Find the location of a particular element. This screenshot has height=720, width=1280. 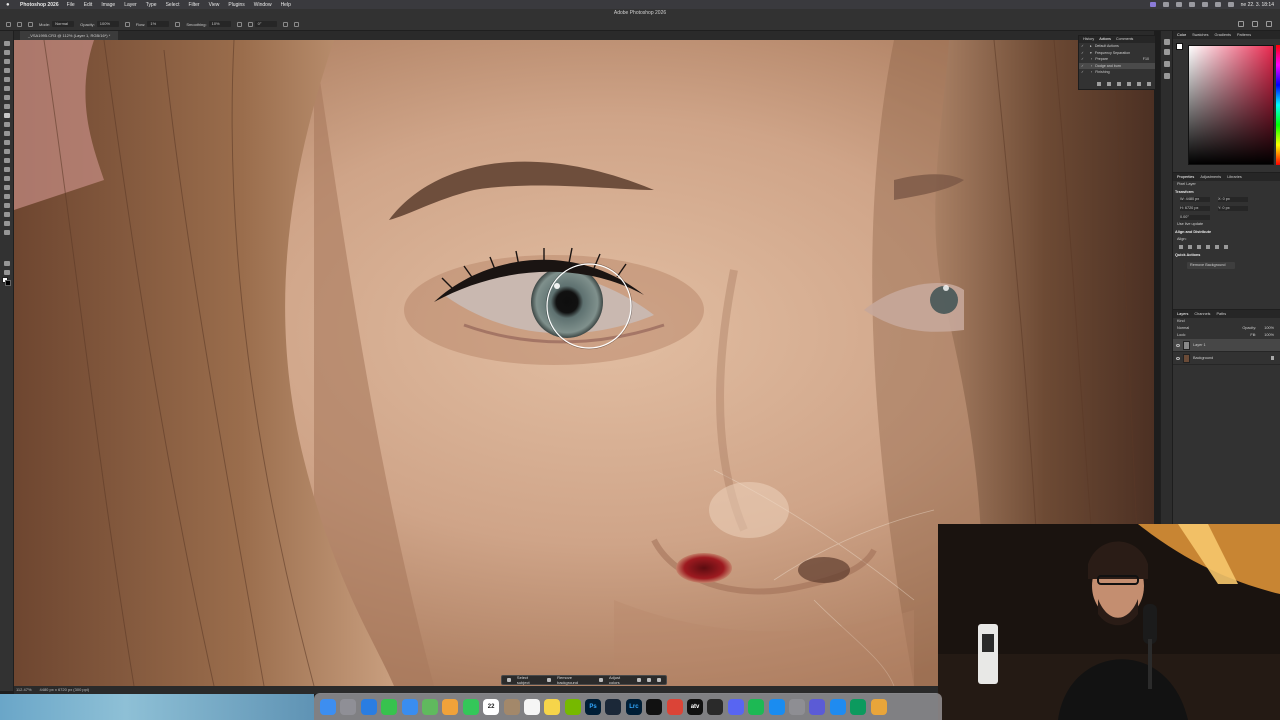

app-menu: Photoshop 2026 is located at coordinates (39, 5).